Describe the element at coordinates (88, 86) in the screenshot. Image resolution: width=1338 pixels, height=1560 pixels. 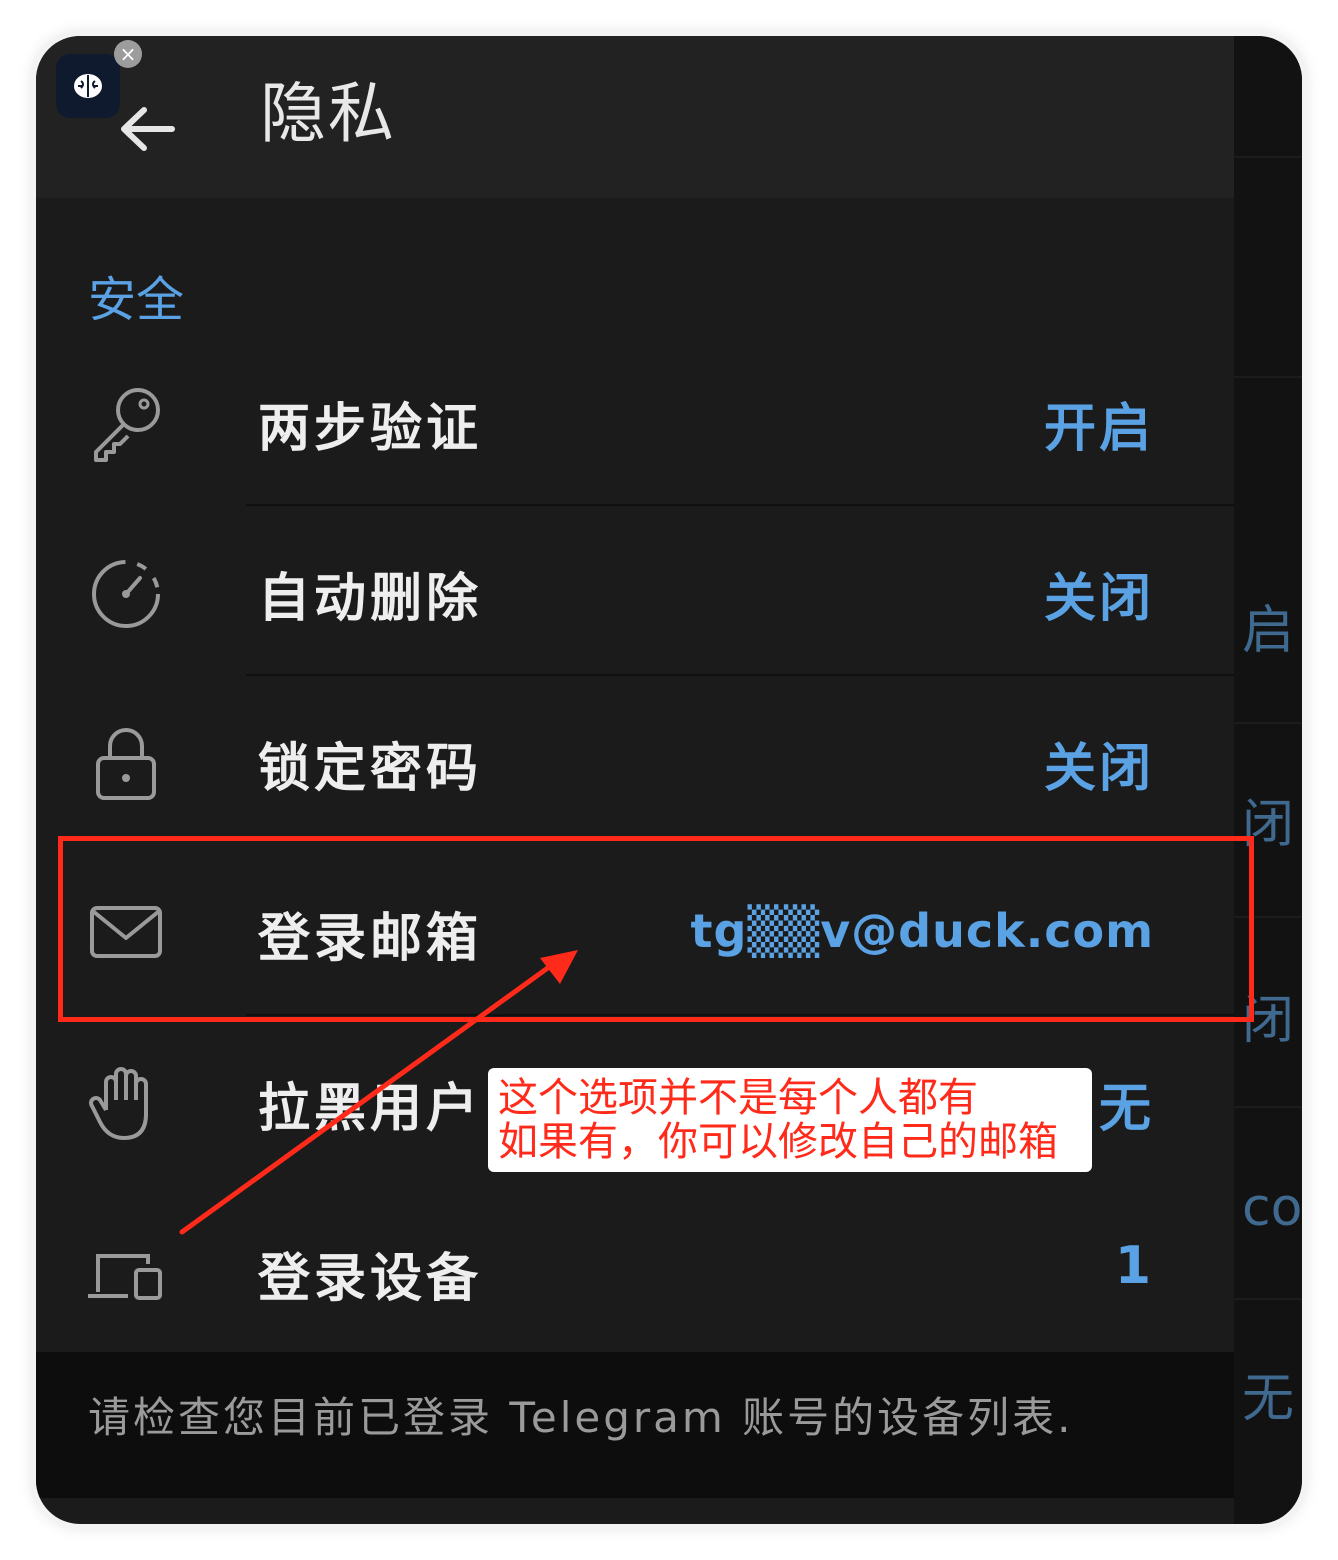
I see `brain-app-icon` at that location.